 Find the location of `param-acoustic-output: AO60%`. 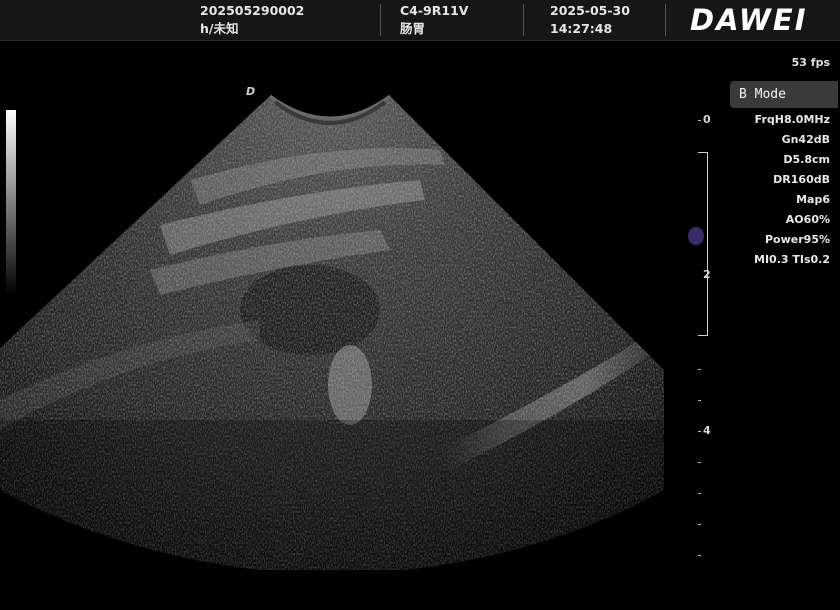

param-acoustic-output: AO60% is located at coordinates (807, 219).